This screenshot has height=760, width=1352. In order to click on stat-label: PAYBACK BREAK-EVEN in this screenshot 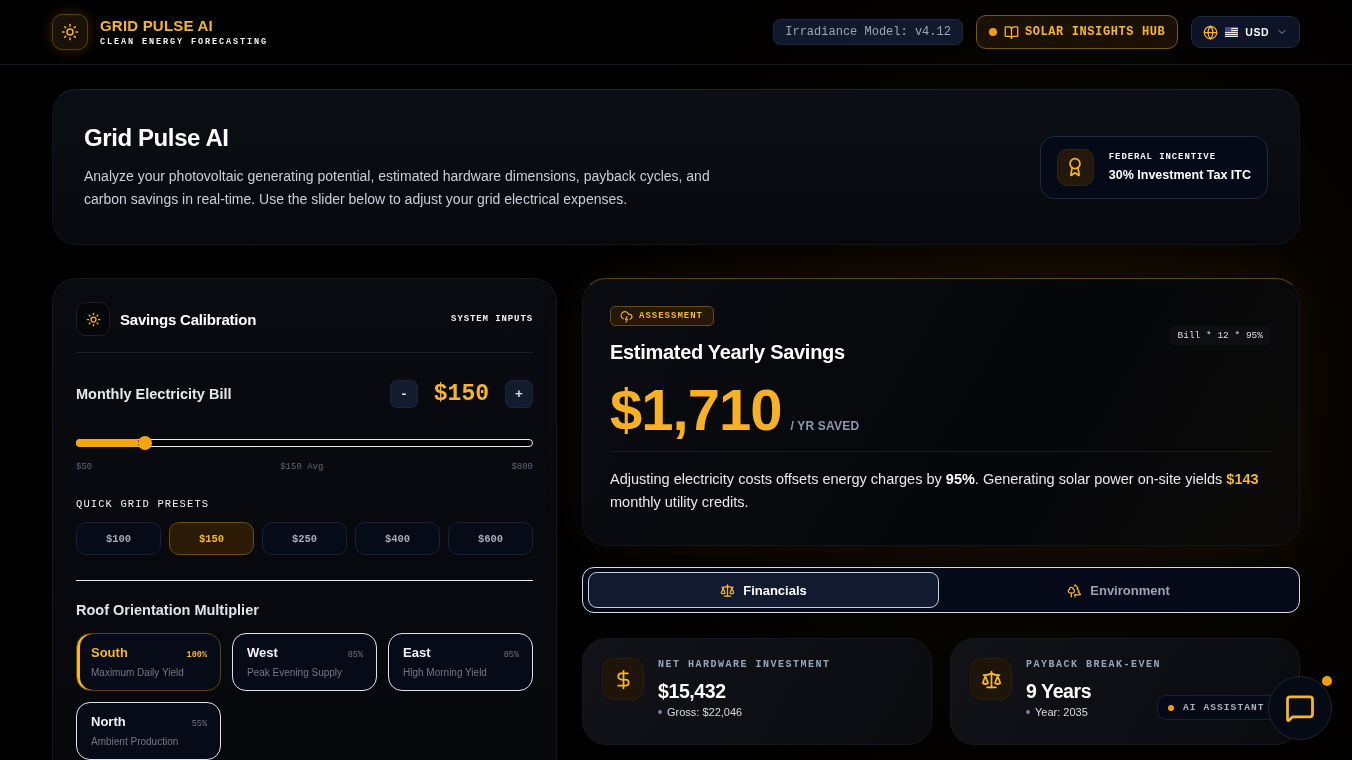, I will do `click(1094, 665)`.